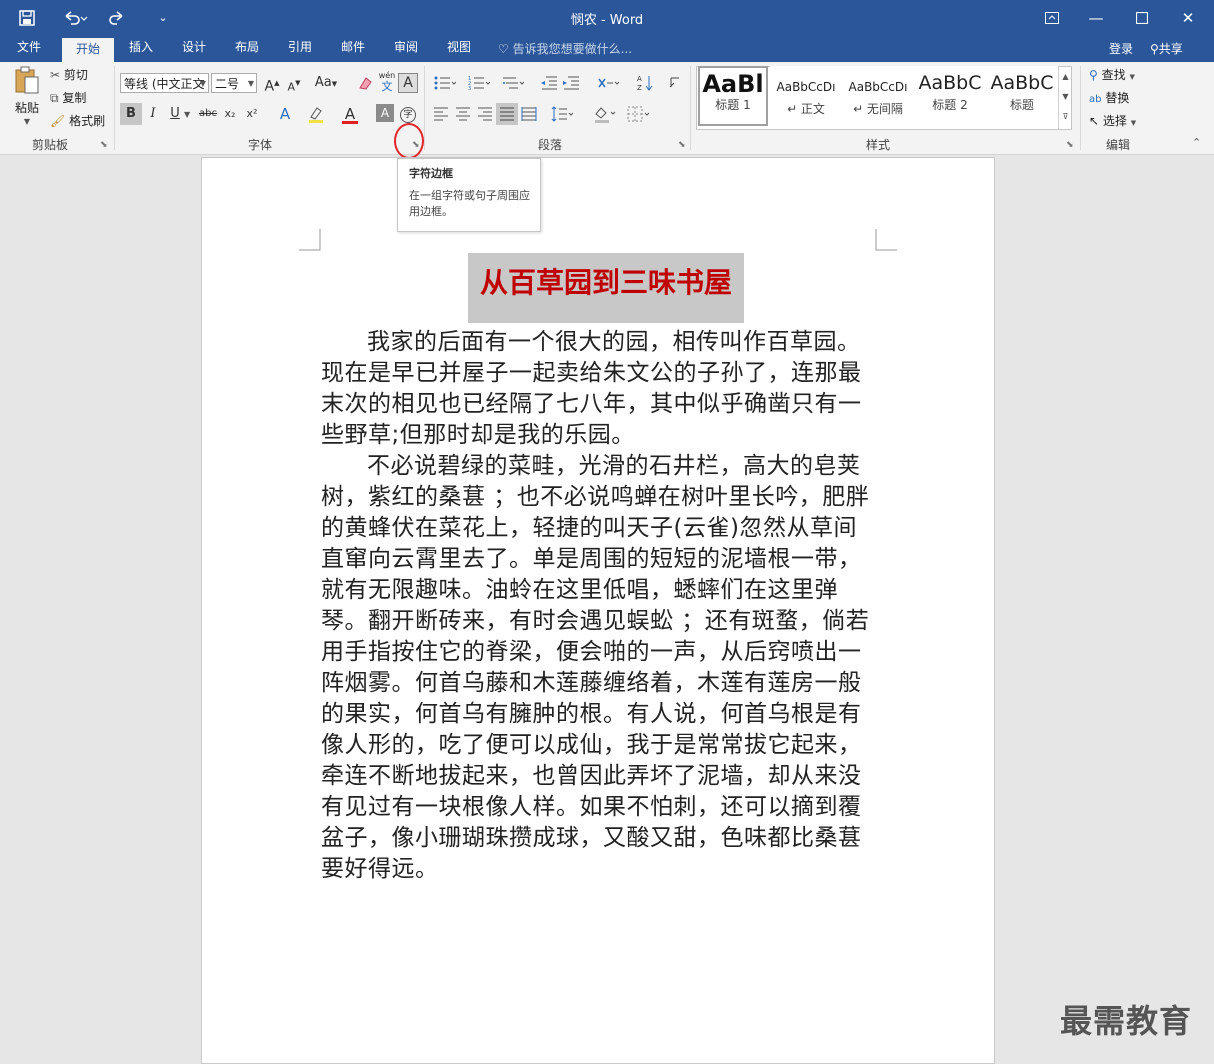 The image size is (1214, 1064). What do you see at coordinates (606, 288) in the screenshot?
I see `document-title: 从百草园到三味书屋` at bounding box center [606, 288].